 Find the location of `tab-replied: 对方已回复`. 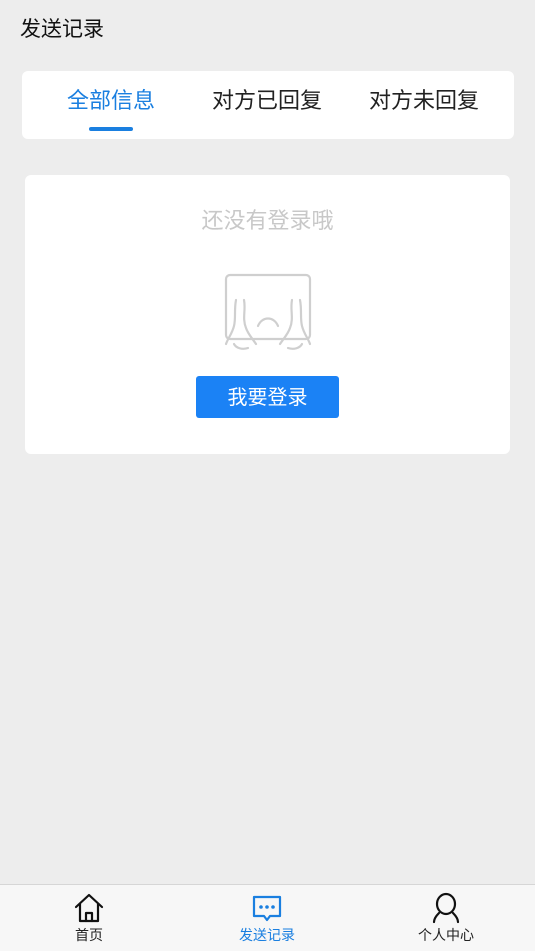

tab-replied: 对方已回复 is located at coordinates (267, 105).